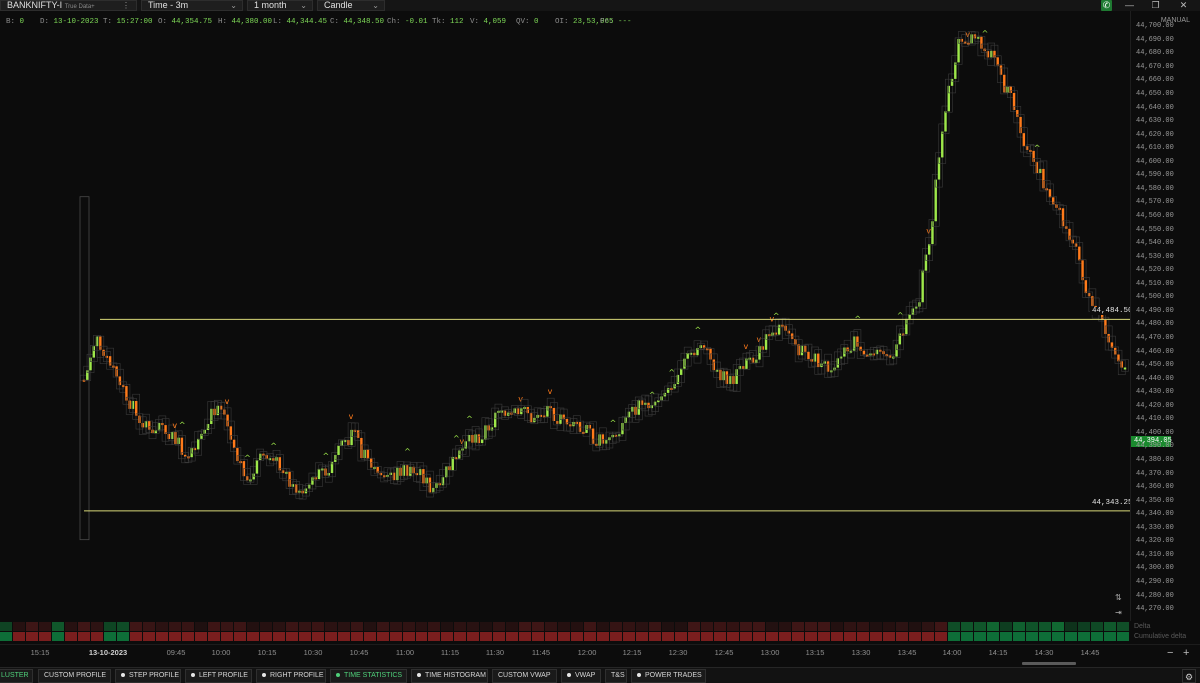  I want to click on minimize-icon: —, so click(1129, 5).